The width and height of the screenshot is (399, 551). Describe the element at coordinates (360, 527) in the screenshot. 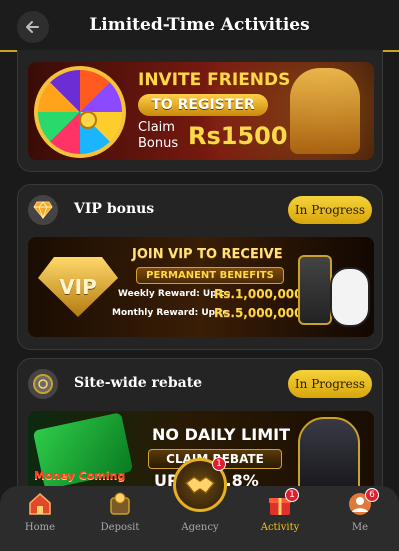

I see `nav-label: Me` at that location.